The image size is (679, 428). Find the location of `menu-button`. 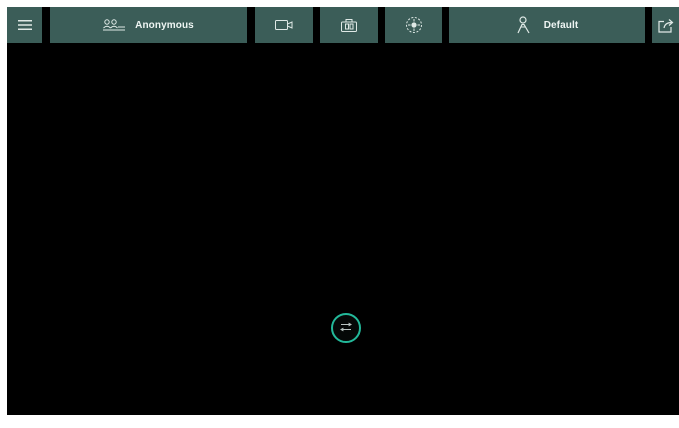

menu-button is located at coordinates (24, 25).